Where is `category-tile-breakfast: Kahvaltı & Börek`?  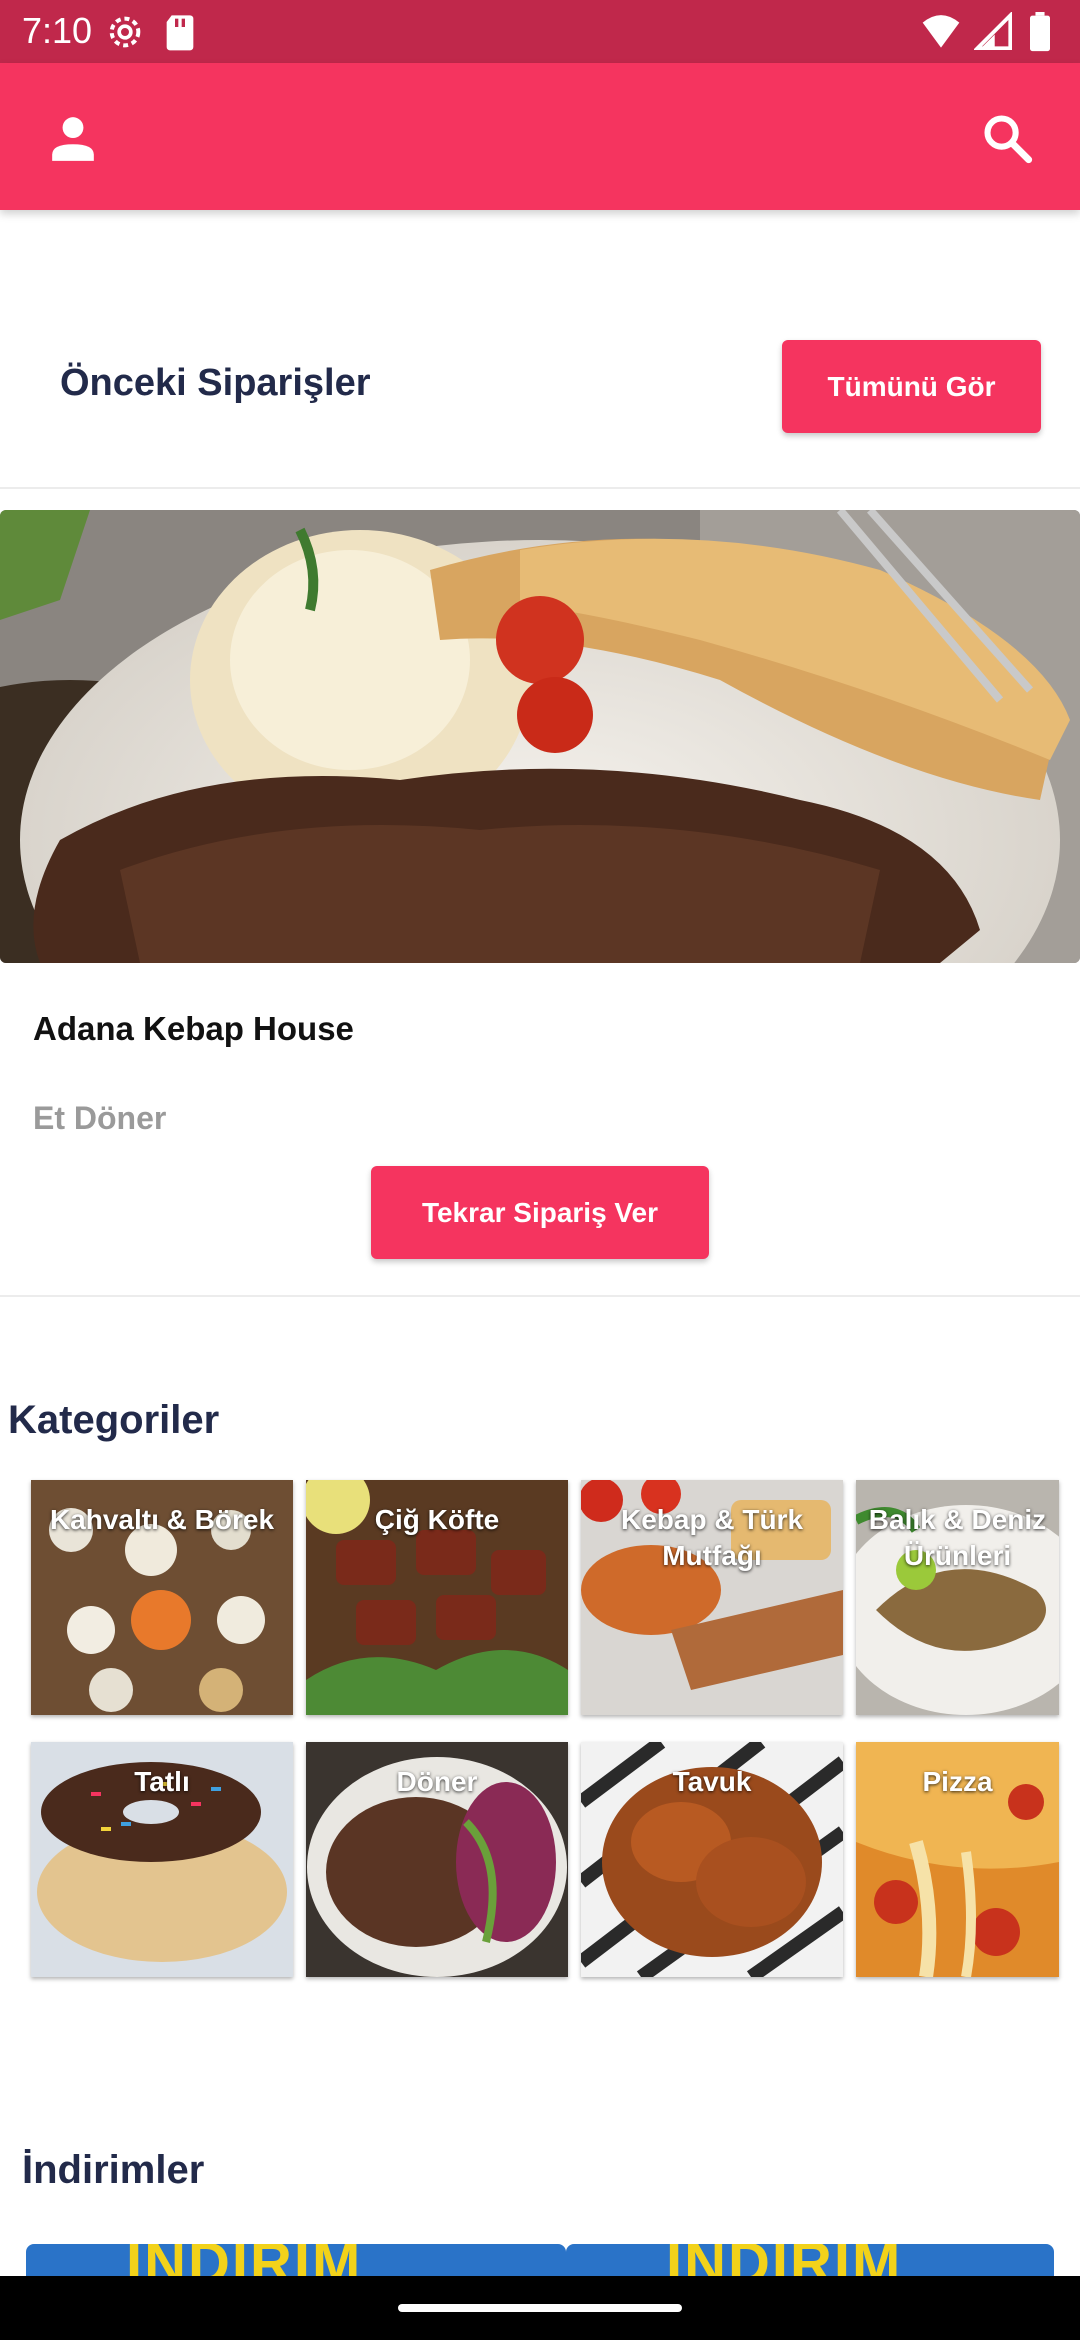
category-tile-breakfast: Kahvaltı & Börek is located at coordinates (162, 1597).